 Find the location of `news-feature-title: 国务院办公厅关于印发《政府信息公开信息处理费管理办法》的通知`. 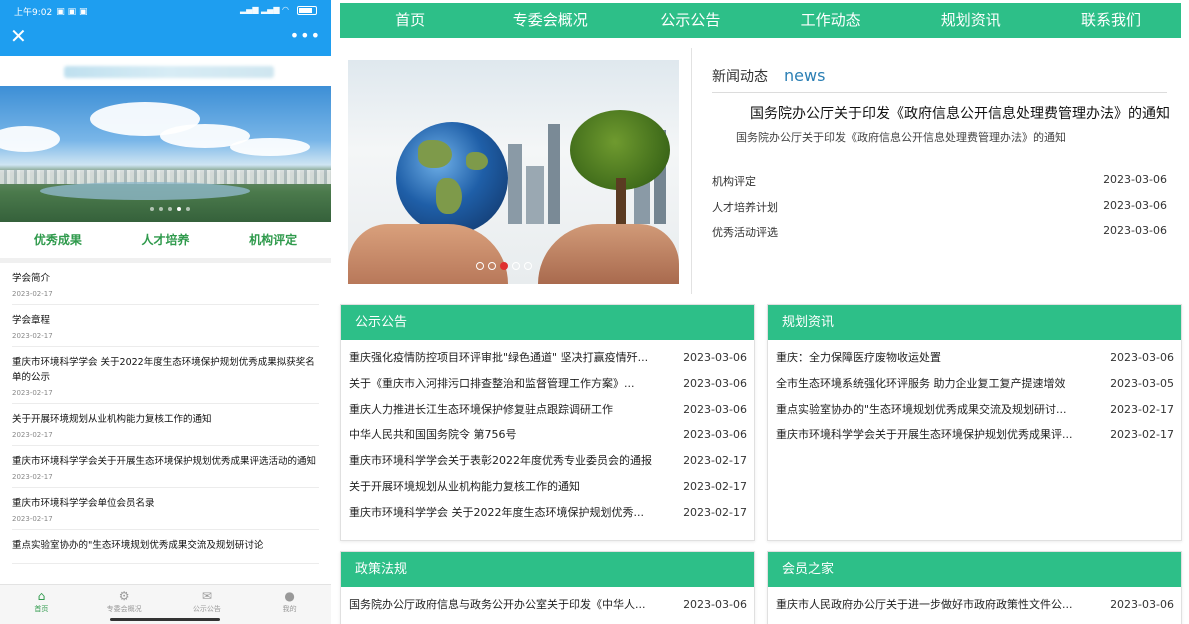

news-feature-title: 国务院办公厅关于印发《政府信息公开信息处理费管理办法》的通知 is located at coordinates (960, 113).